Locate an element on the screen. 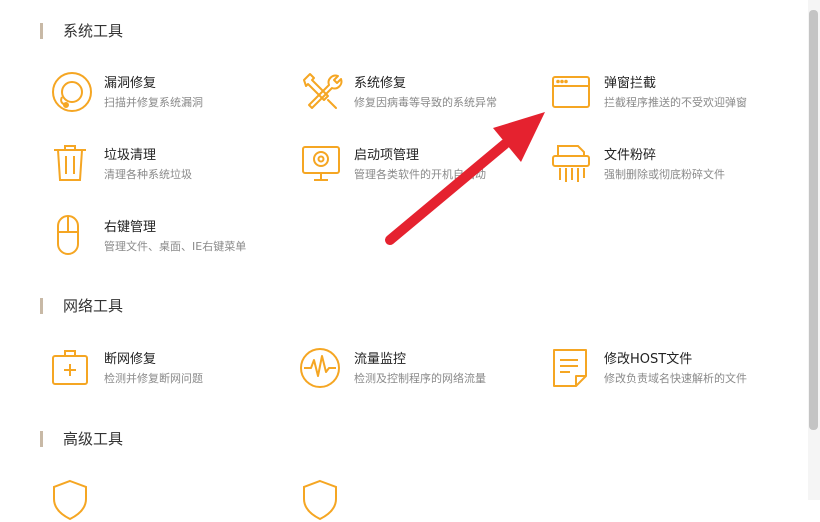 The height and width of the screenshot is (522, 820). tool-desc: 检测并修复断网问题 is located at coordinates (153, 378).